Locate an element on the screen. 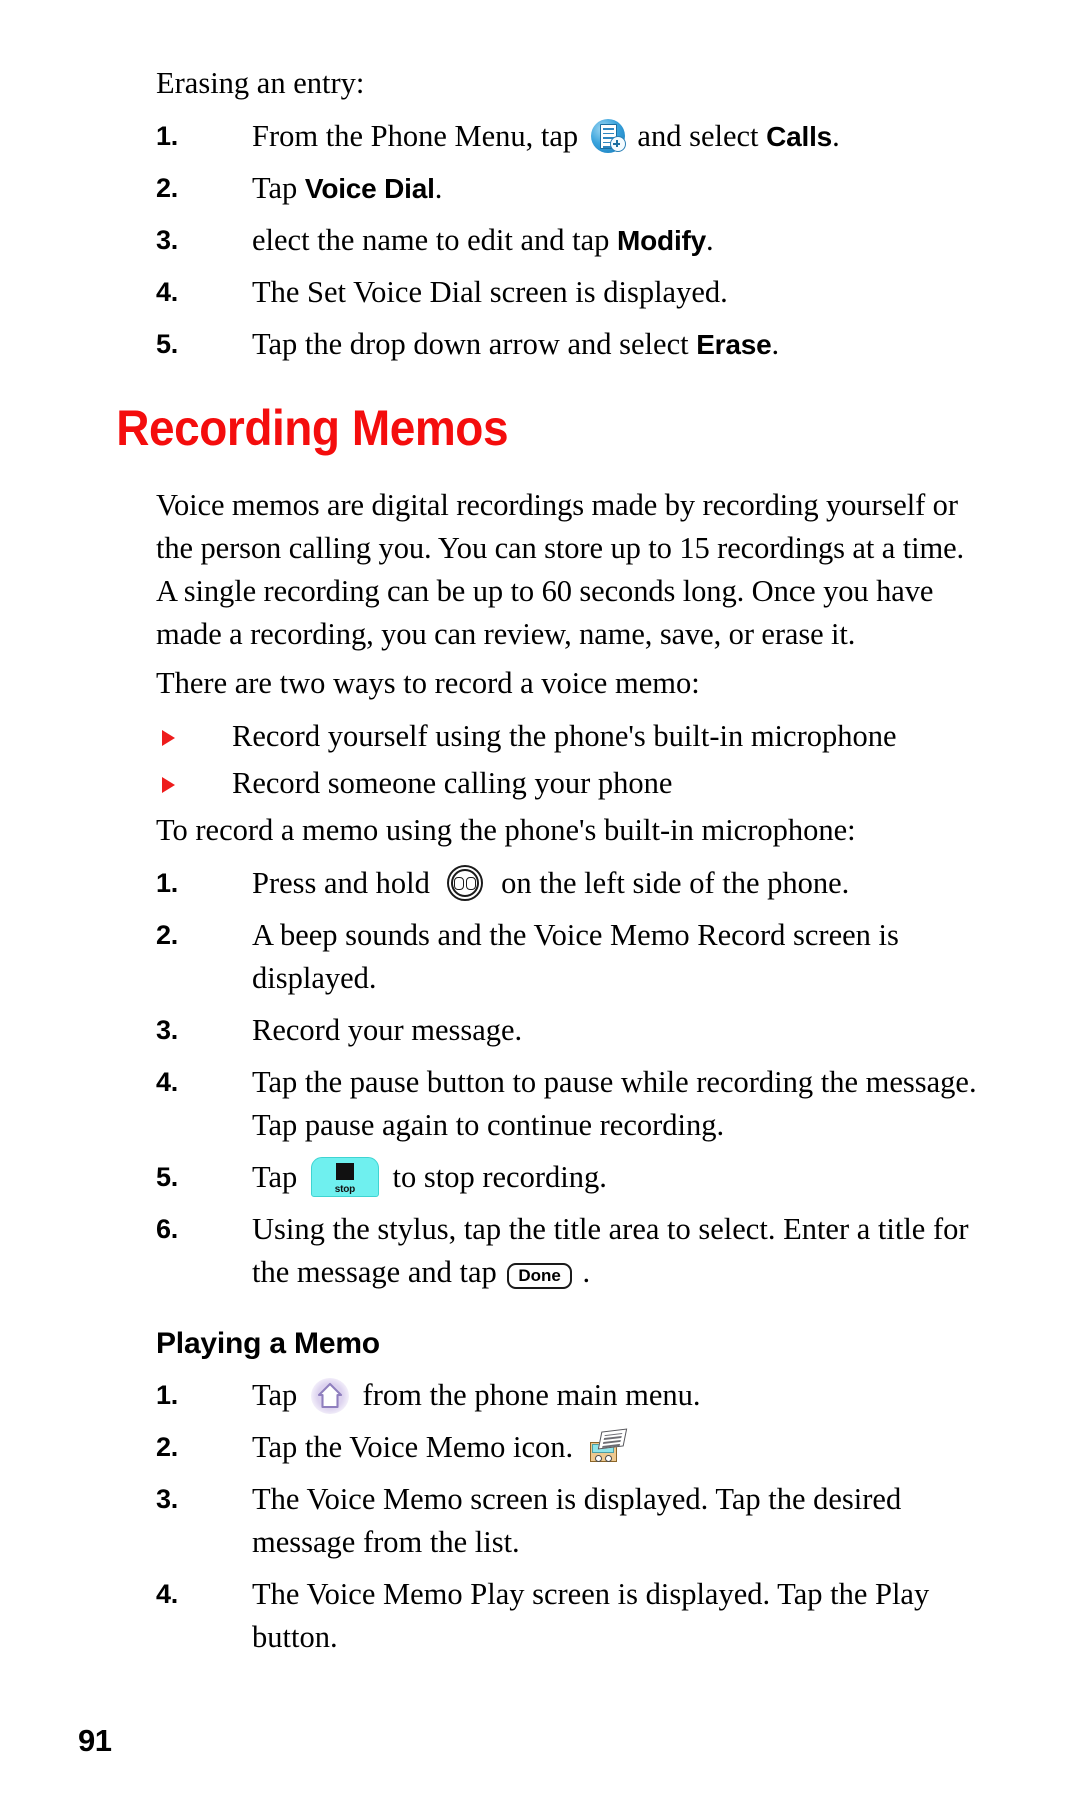 The image size is (1080, 1800). step-text: elect the name to edit and tap is located at coordinates (431, 240).